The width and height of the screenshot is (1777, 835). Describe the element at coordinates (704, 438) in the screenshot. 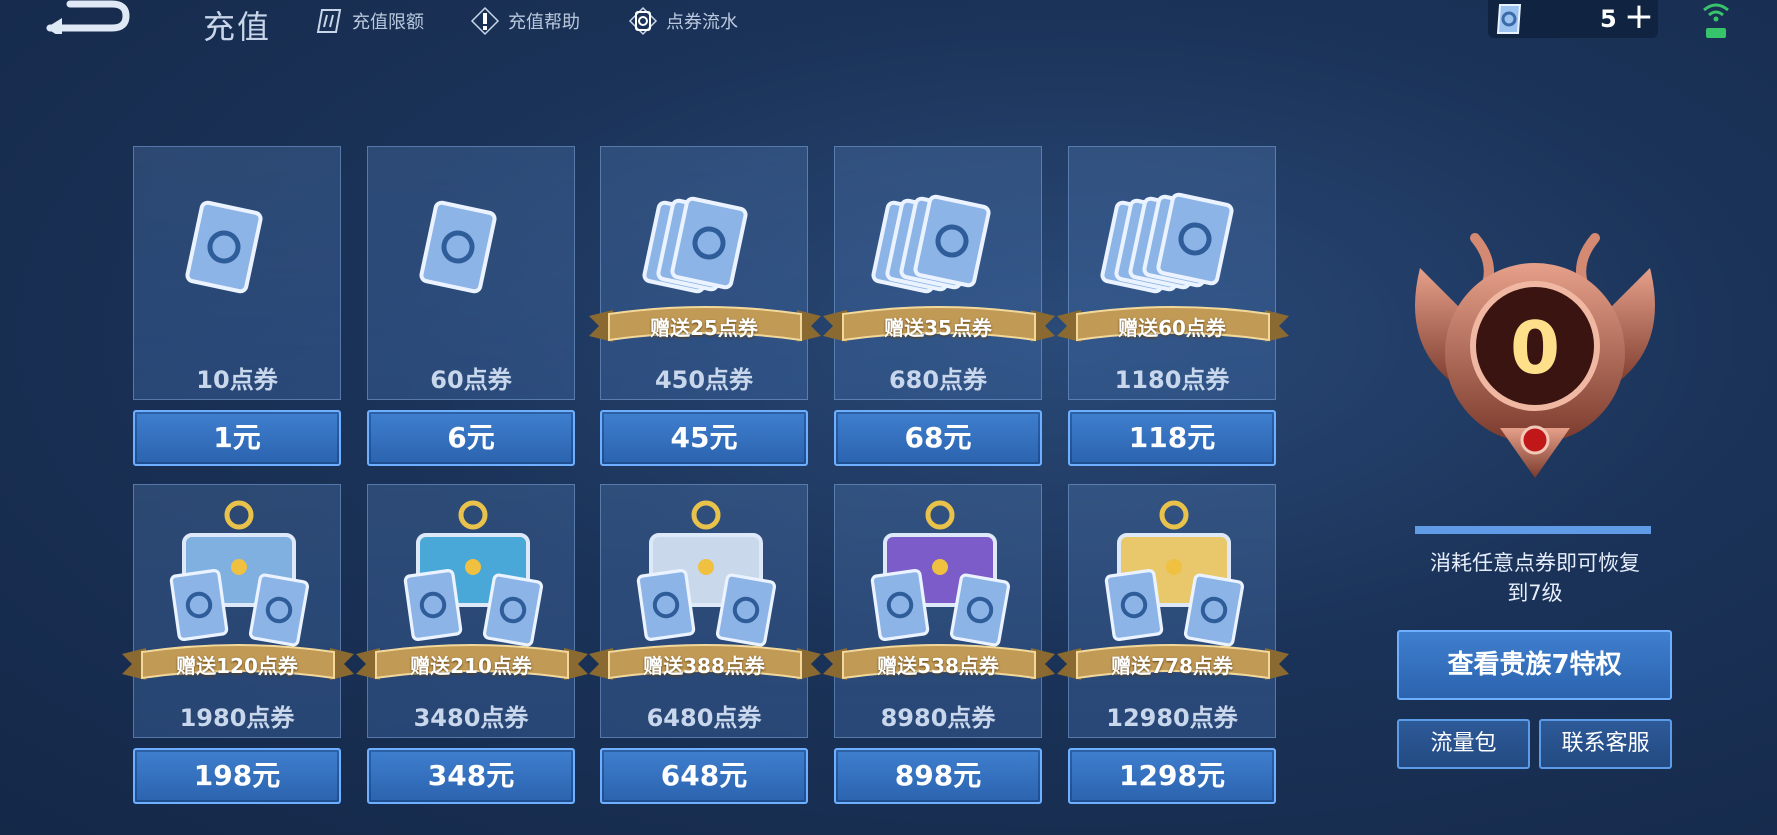

I see `price-button: 45元` at that location.